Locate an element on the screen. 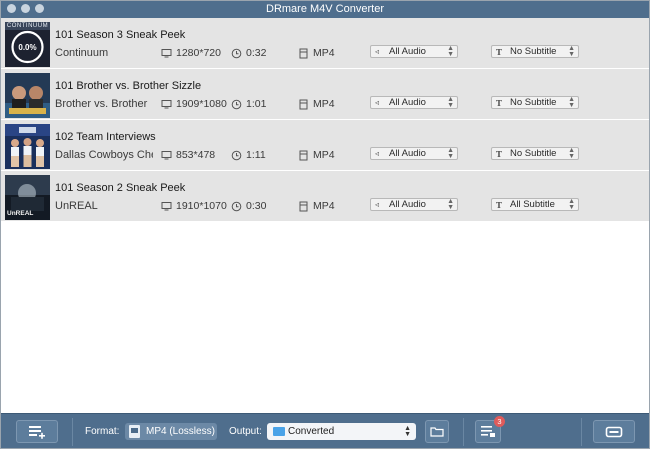 The width and height of the screenshot is (650, 449). video-thumbnail: CONTINUUM 0.0% is located at coordinates (27, 44).